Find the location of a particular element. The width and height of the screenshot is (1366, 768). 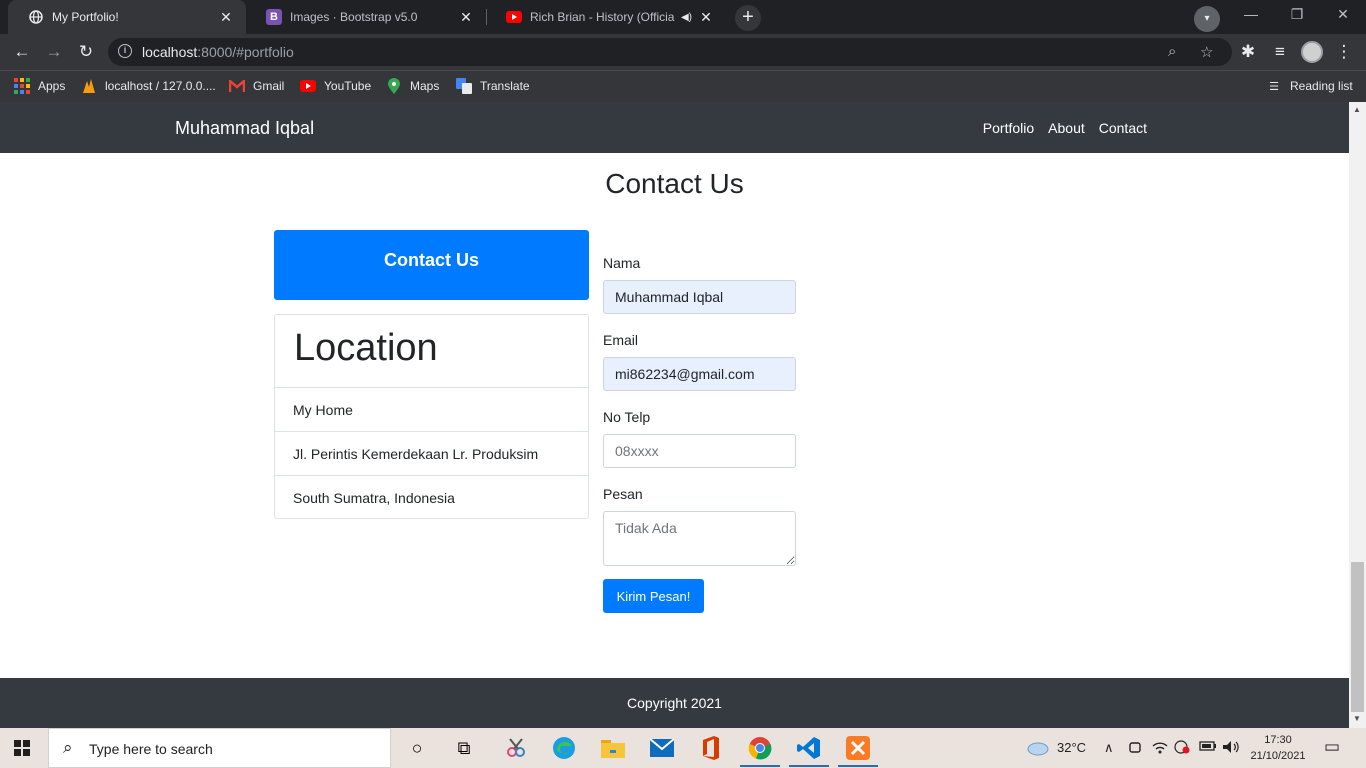

site-brand: Muhammad Iqbal is located at coordinates (244, 128).